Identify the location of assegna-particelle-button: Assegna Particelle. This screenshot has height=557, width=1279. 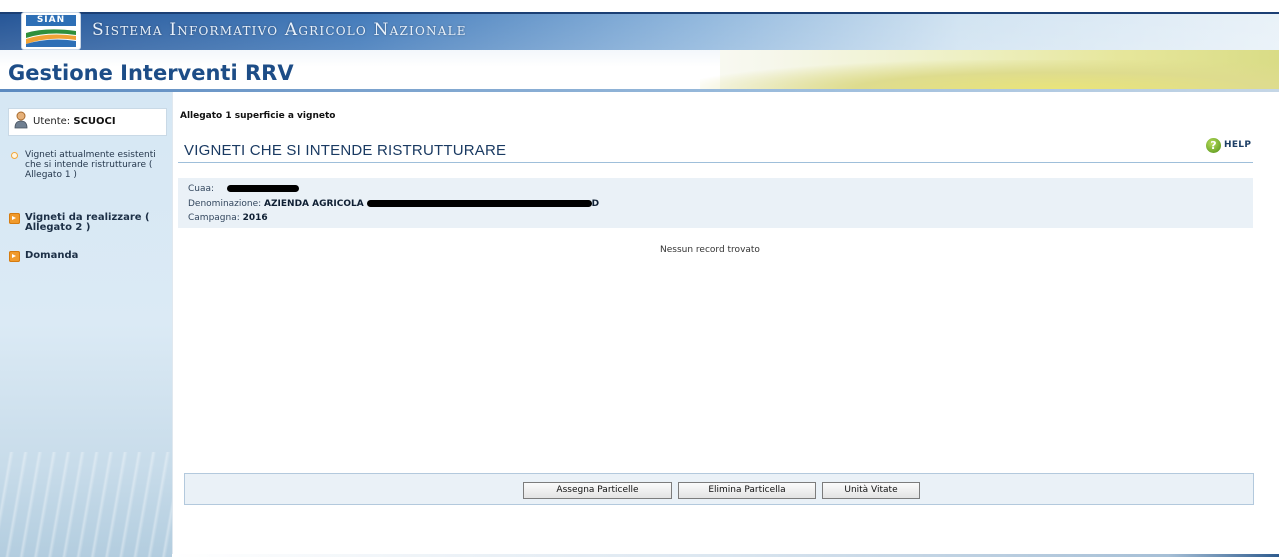
(597, 490).